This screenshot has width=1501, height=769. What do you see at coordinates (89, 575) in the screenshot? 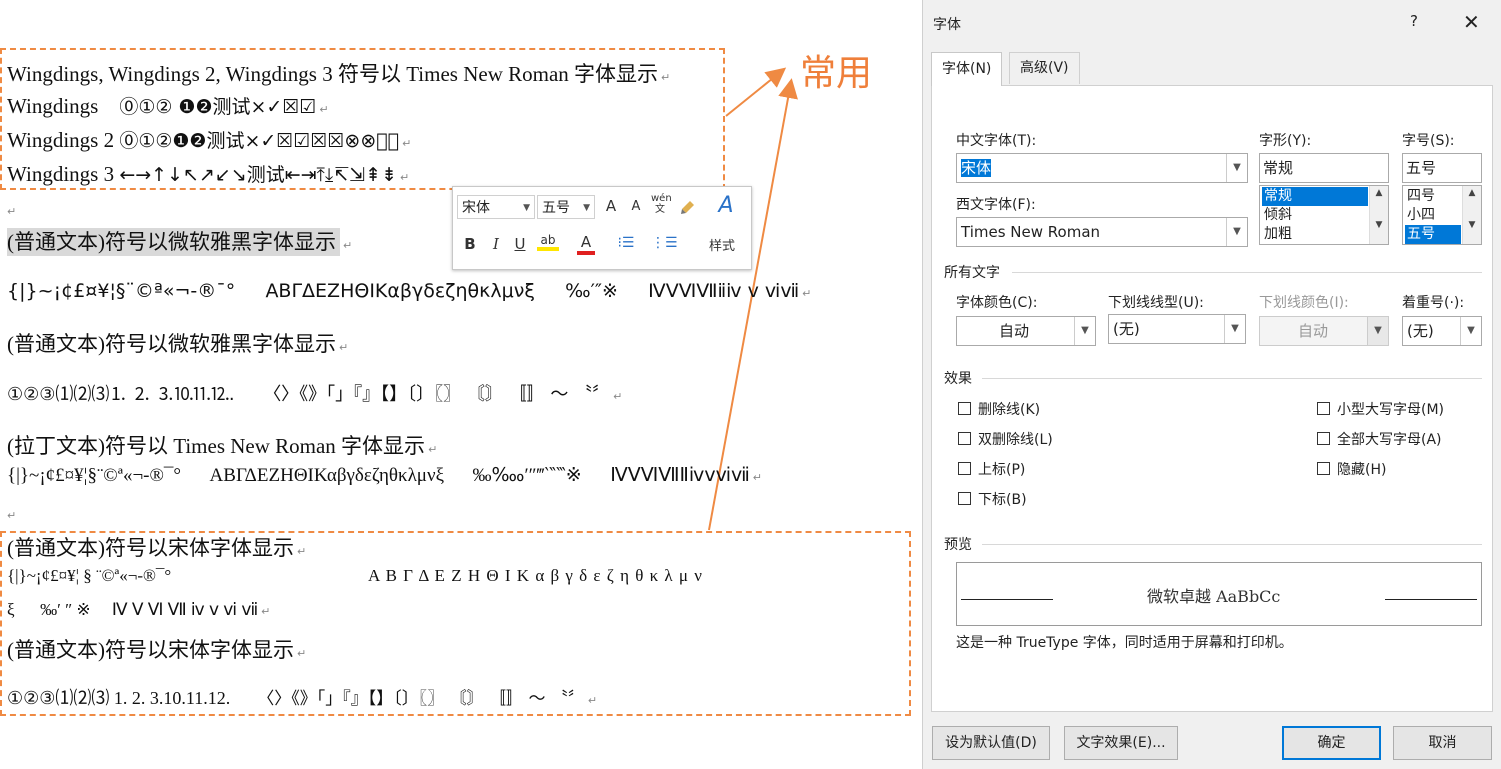
I see `doc-line-12: {|}~¡¢£¤¥¦ § ¨©ª«¬-®¯°` at bounding box center [89, 575].